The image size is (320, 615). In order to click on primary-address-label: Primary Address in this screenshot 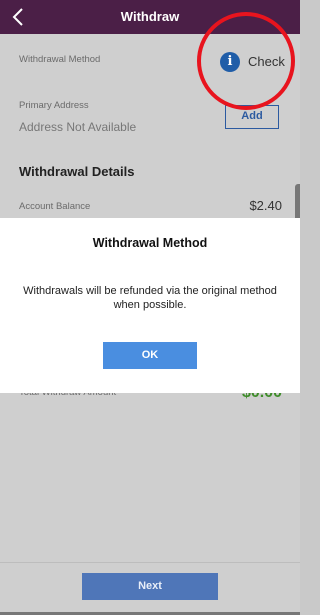, I will do `click(54, 105)`.